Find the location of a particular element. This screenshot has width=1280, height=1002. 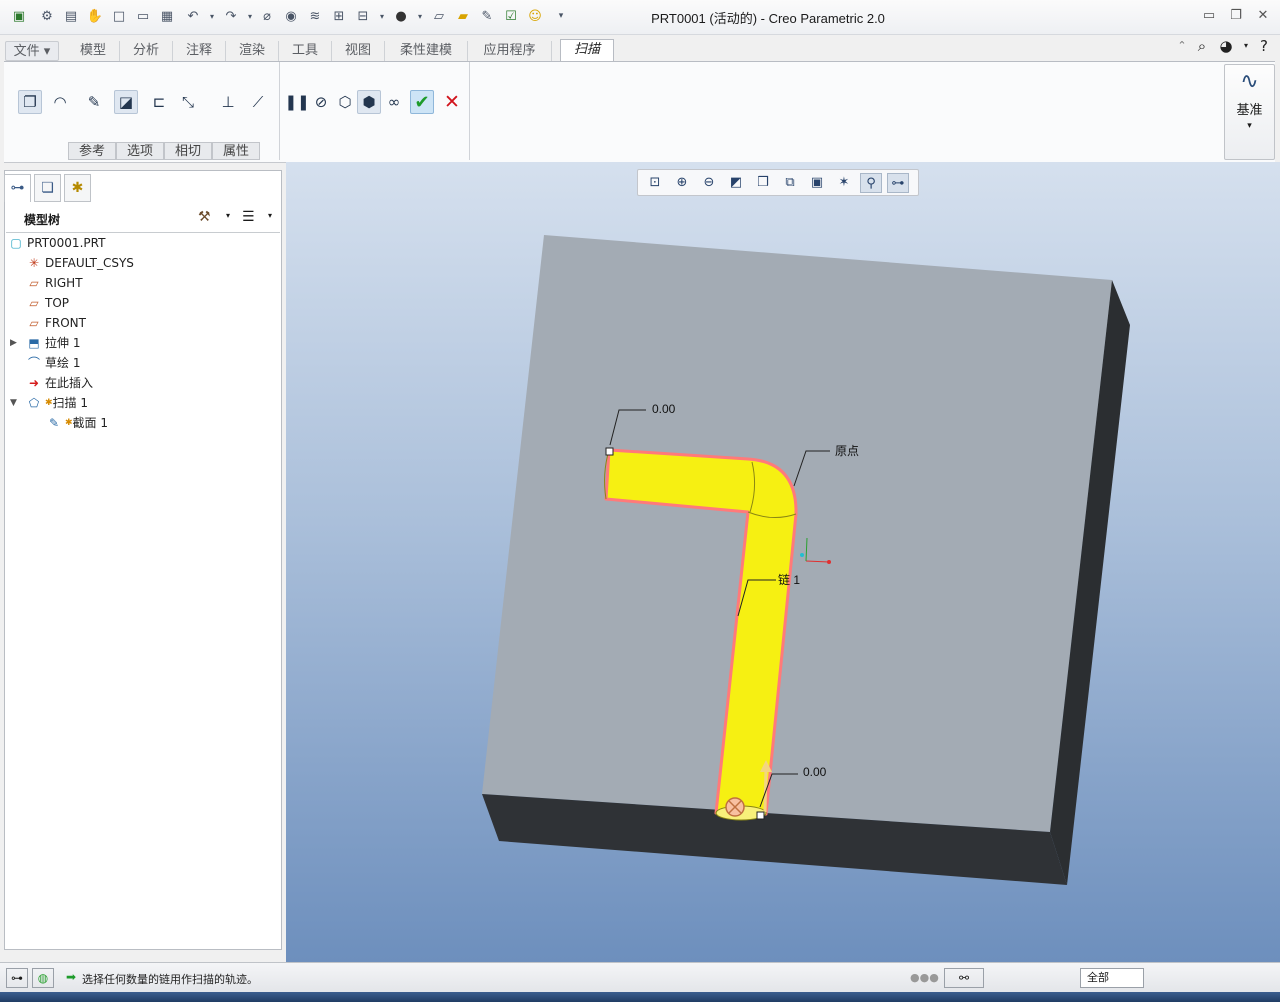

tree-item-sweep: ⬠ ✱扫描 1 is located at coordinates (57, 403).